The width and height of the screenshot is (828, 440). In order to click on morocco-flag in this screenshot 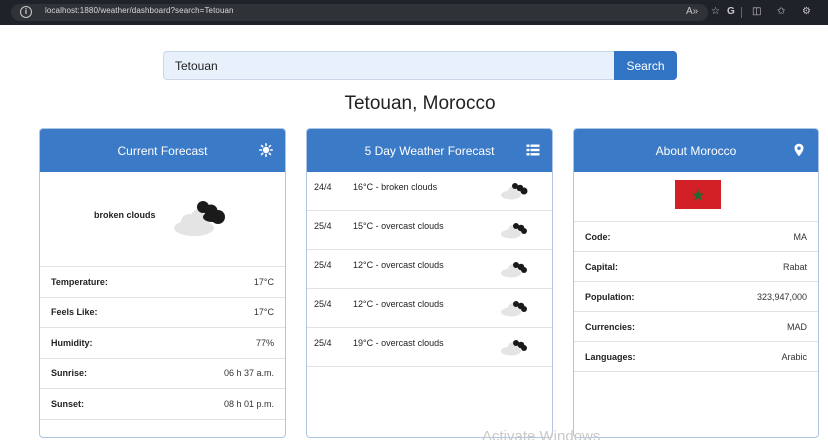, I will do `click(698, 194)`.